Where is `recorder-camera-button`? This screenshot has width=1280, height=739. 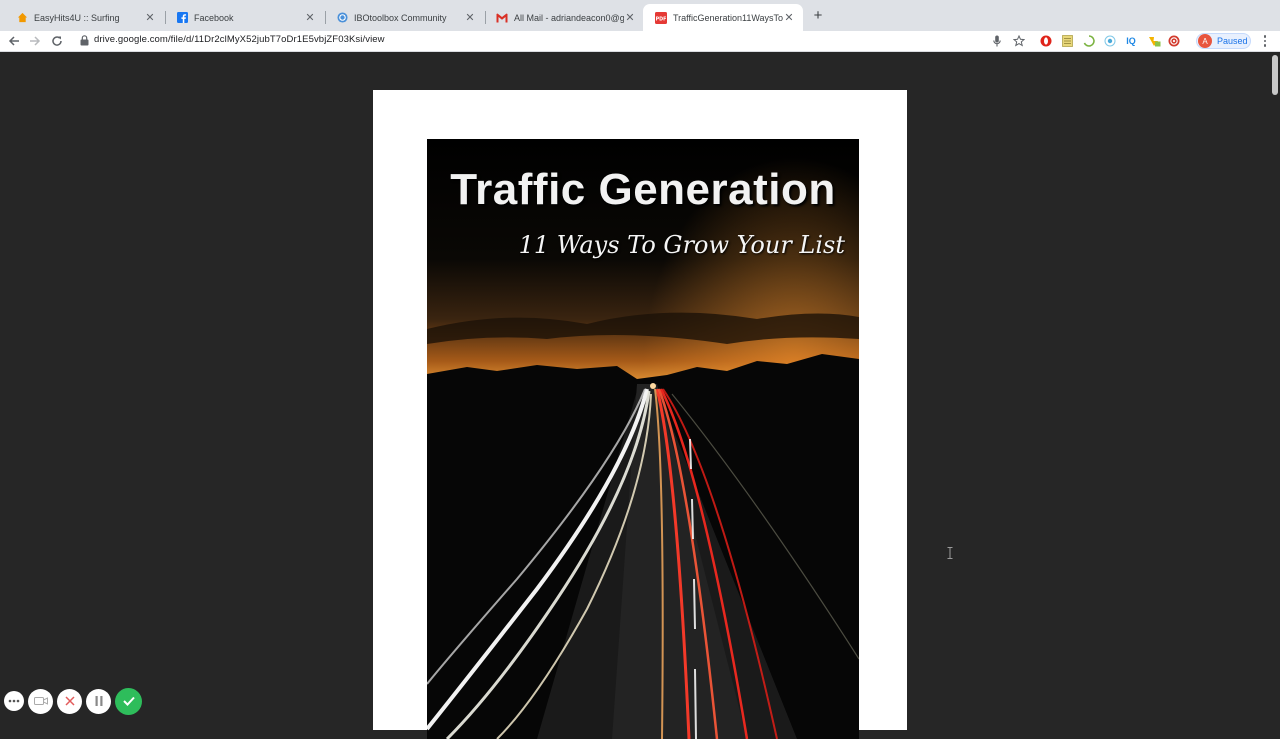
recorder-camera-button is located at coordinates (40, 701).